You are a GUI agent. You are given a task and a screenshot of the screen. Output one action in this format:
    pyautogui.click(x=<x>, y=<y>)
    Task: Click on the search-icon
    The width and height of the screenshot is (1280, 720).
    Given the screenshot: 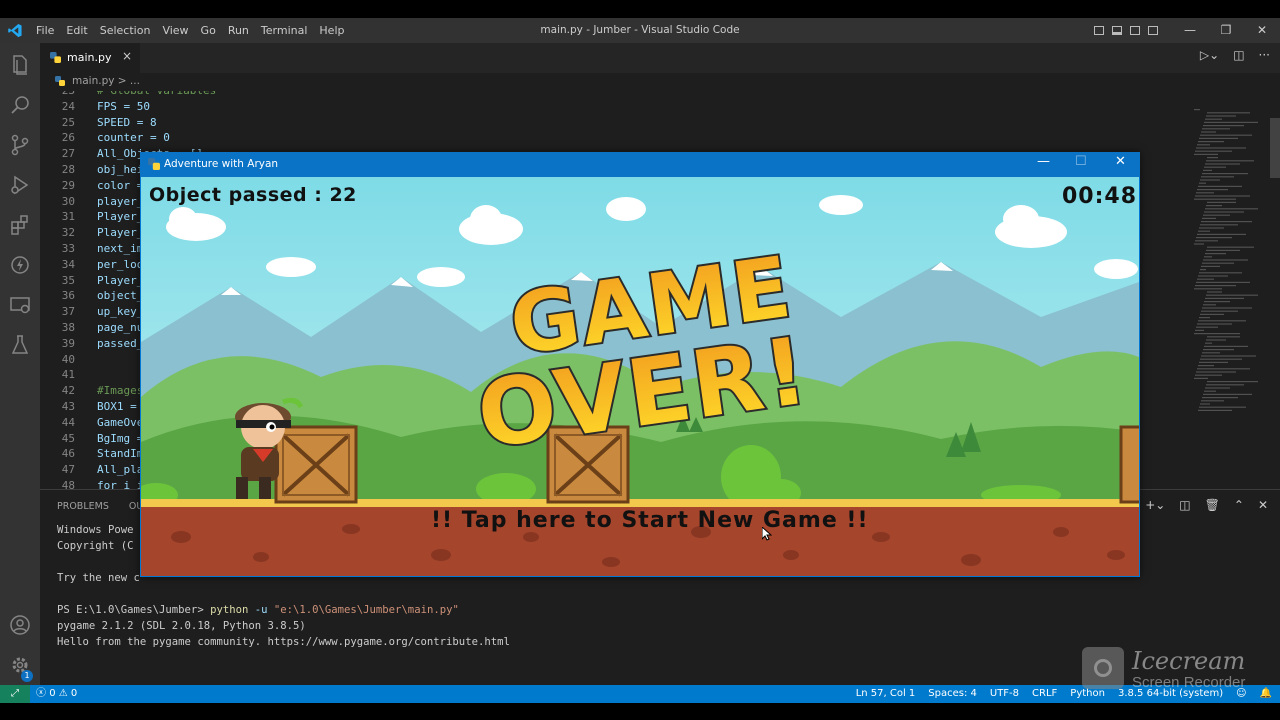 What is the action you would take?
    pyautogui.click(x=20, y=105)
    